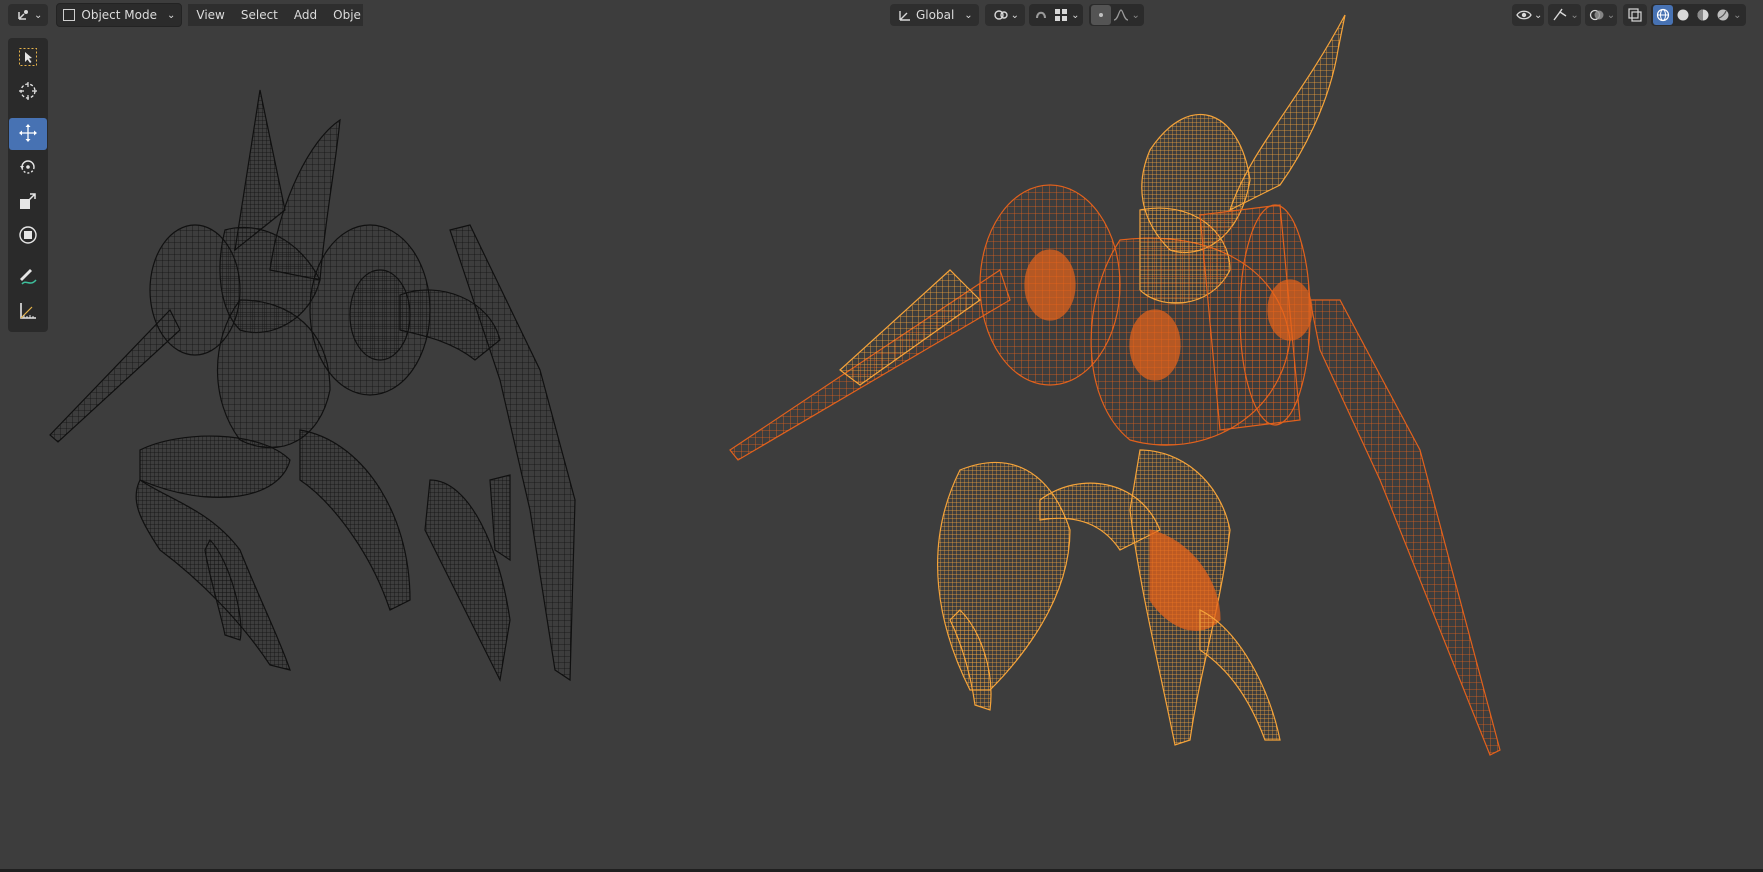 This screenshot has width=1763, height=872. I want to click on menu-add: Add, so click(305, 15).